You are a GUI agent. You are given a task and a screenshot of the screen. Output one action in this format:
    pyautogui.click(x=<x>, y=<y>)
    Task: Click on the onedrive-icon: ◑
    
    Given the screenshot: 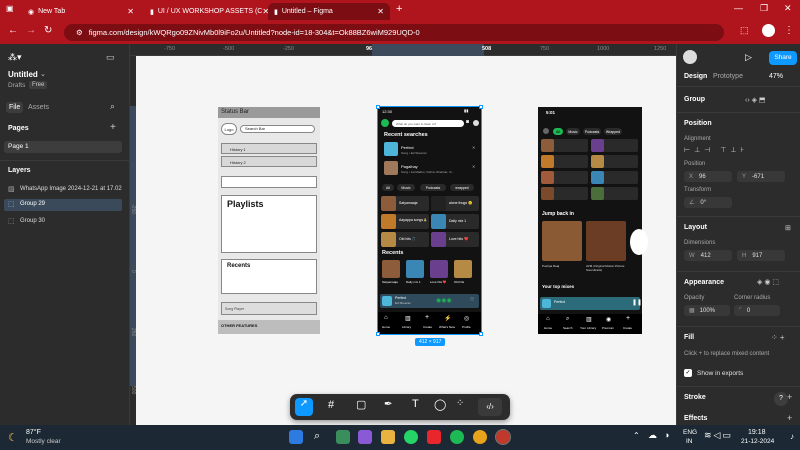 What is the action you would take?
    pyautogui.click(x=666, y=435)
    